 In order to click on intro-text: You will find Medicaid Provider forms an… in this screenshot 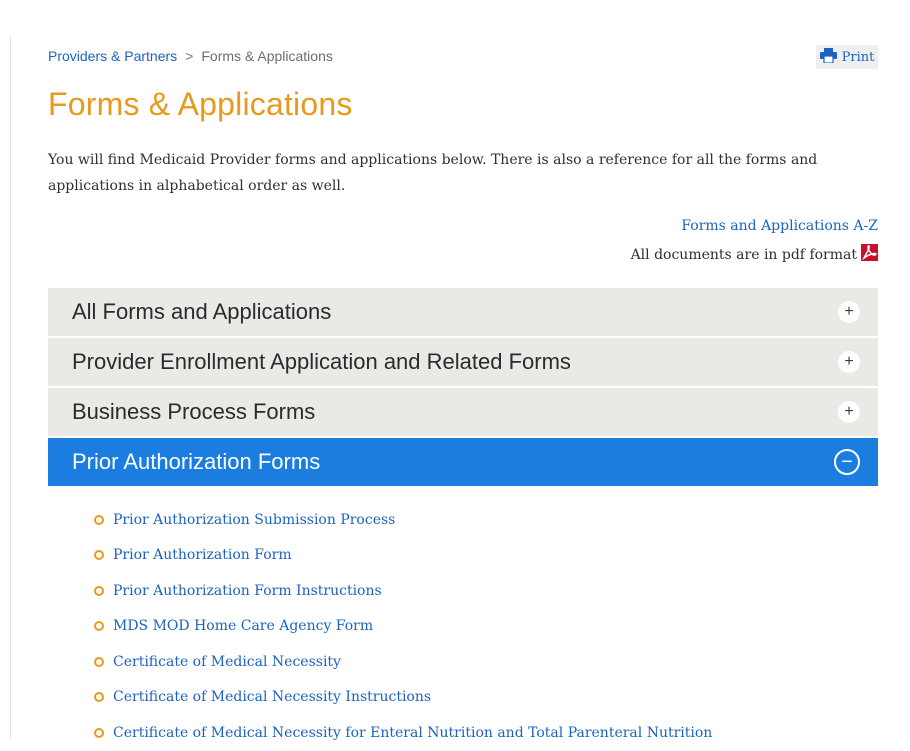, I will do `click(433, 173)`.